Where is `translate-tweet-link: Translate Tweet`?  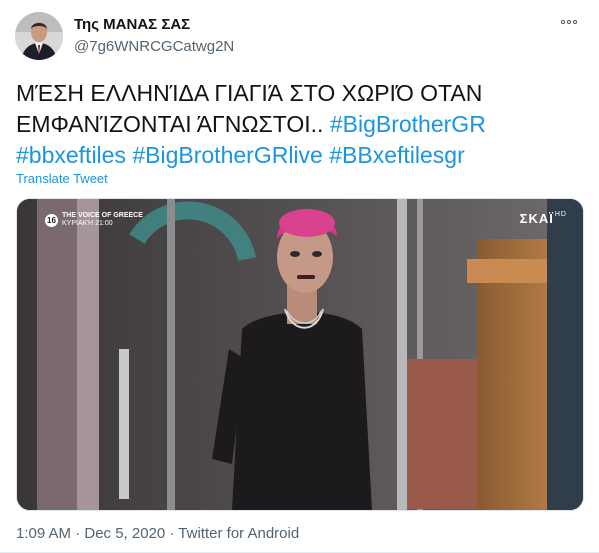 translate-tweet-link: Translate Tweet is located at coordinates (62, 179).